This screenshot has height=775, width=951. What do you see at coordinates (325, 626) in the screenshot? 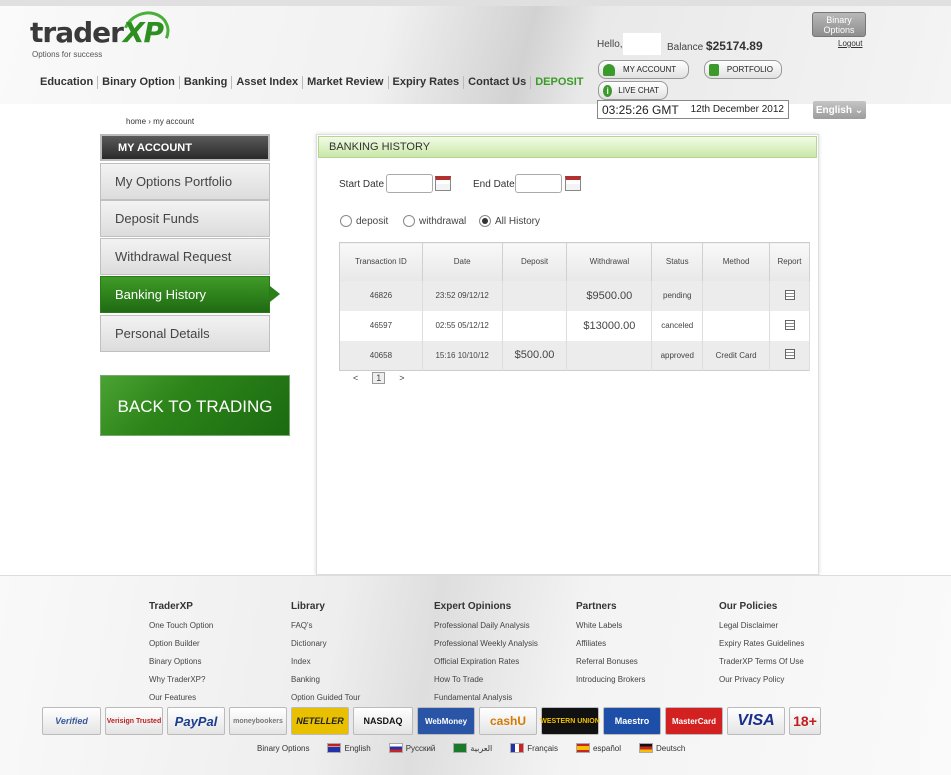
I see `footer-link: FAQ's` at bounding box center [325, 626].